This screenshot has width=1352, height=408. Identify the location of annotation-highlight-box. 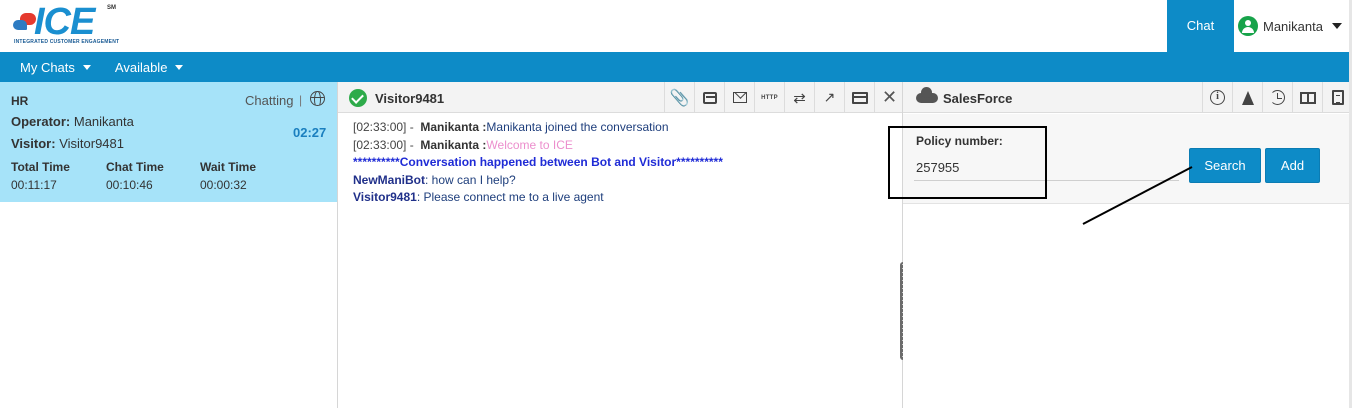
(967, 162).